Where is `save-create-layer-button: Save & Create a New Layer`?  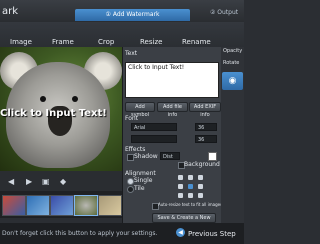
save-create-layer-button: Save & Create a New Layer is located at coordinates (184, 221).